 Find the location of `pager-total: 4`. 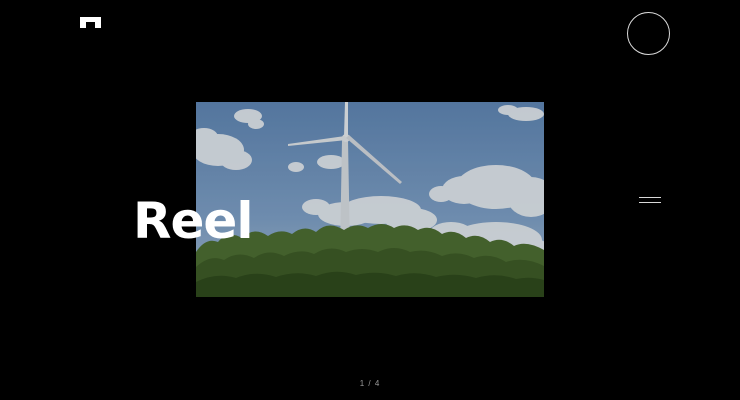

pager-total: 4 is located at coordinates (377, 383).